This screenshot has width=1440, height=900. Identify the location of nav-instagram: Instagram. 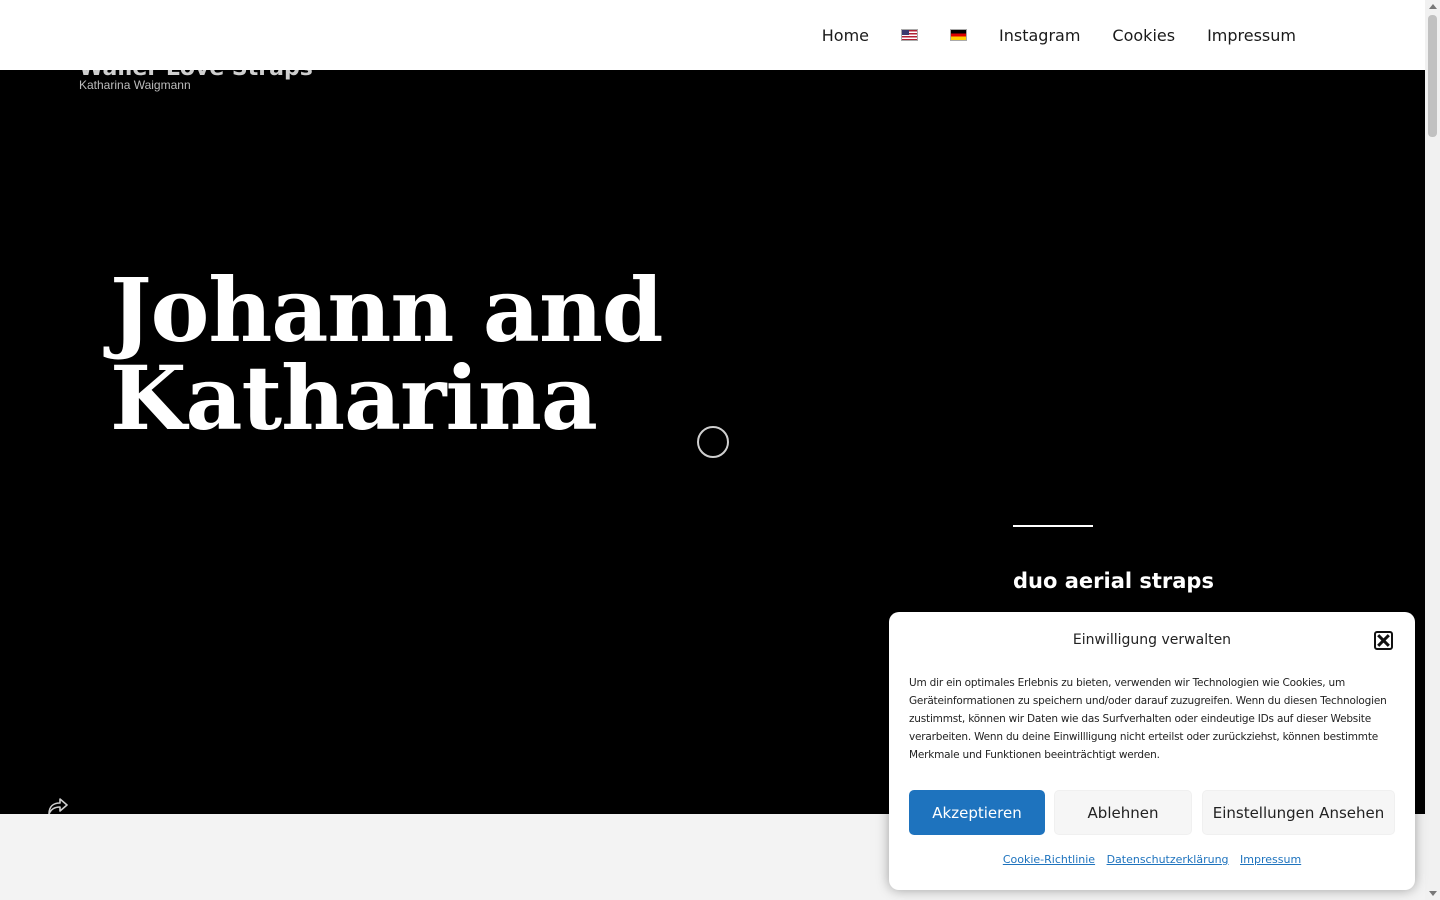
(1039, 35).